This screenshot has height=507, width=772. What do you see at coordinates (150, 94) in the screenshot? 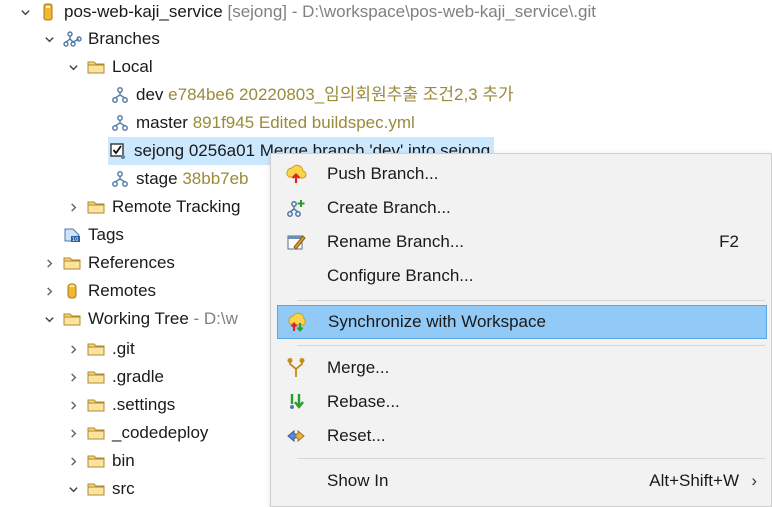
I see `branch-name: dev` at bounding box center [150, 94].